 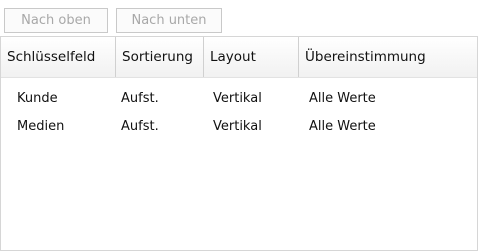 What do you see at coordinates (41, 126) in the screenshot?
I see `cell-key-field: Medien` at bounding box center [41, 126].